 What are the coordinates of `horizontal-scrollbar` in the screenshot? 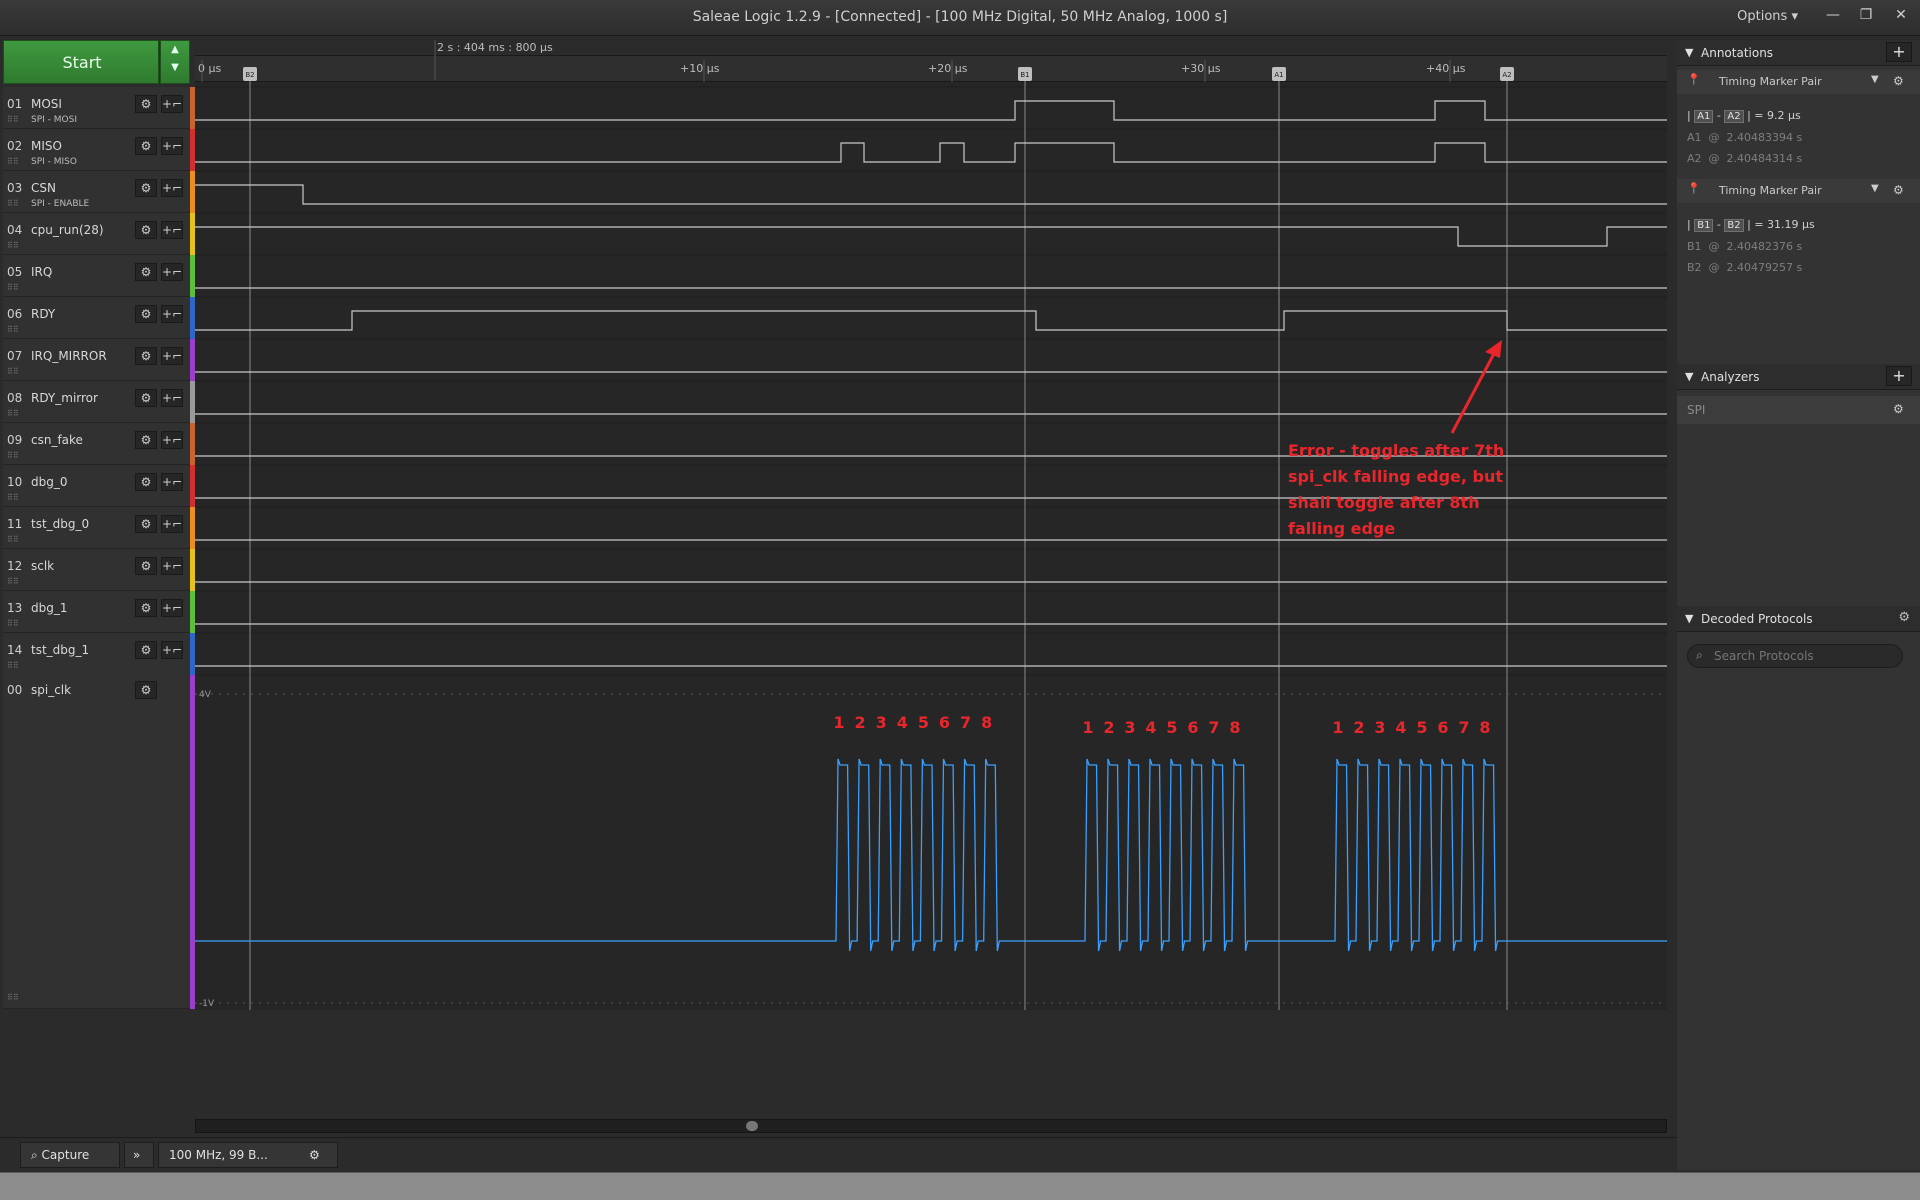 It's located at (931, 1126).